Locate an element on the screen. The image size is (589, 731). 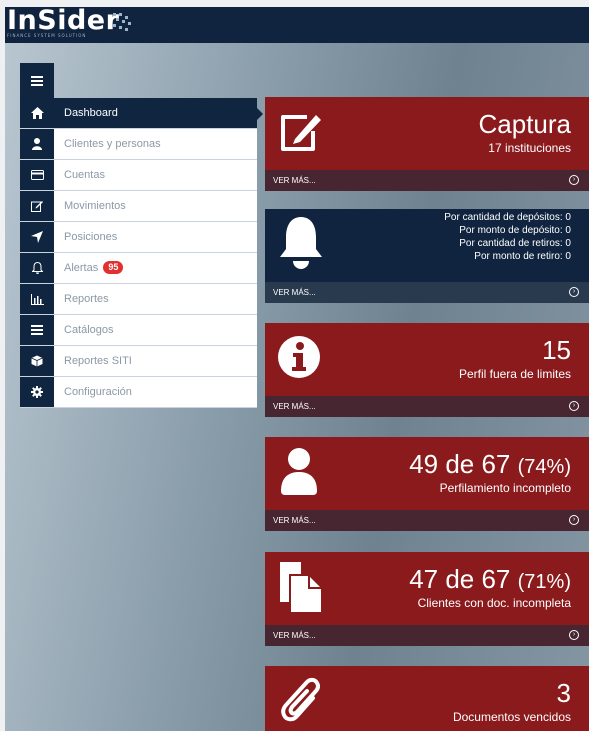
cube-icon is located at coordinates (37, 361).